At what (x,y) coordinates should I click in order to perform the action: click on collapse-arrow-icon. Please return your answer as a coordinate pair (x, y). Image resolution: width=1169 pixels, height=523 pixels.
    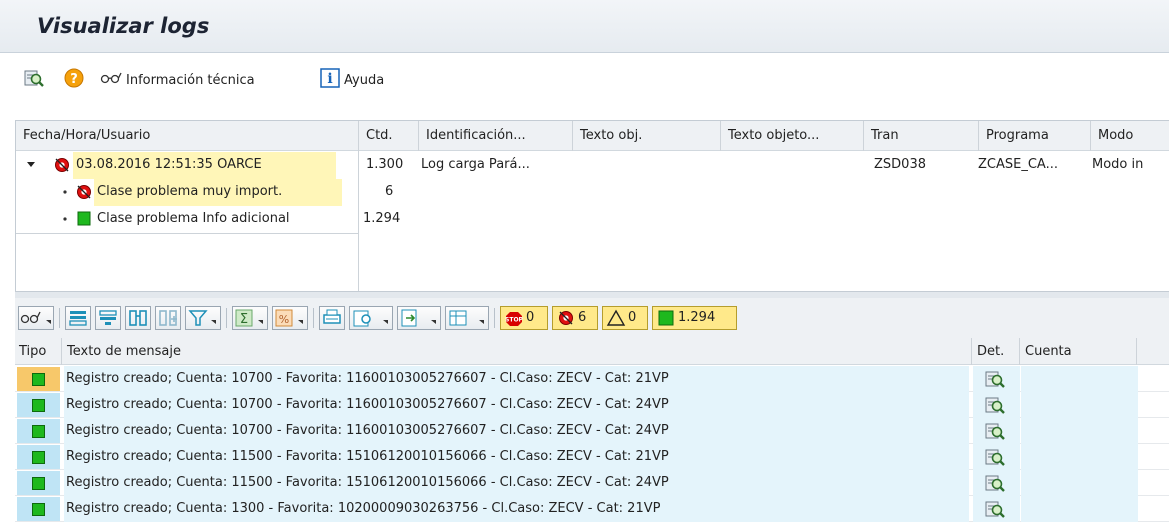
    Looking at the image, I should click on (32, 165).